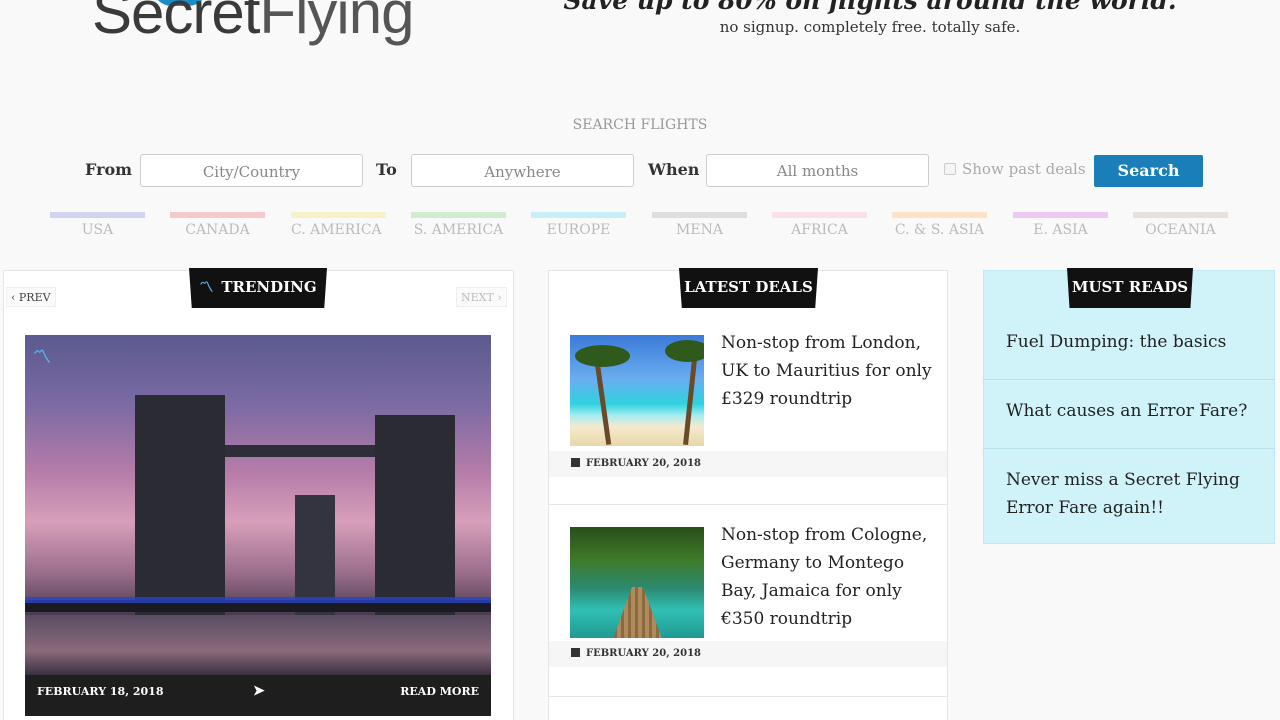 The image size is (1280, 720). I want to click on trend-icon: 〽, so click(206, 288).